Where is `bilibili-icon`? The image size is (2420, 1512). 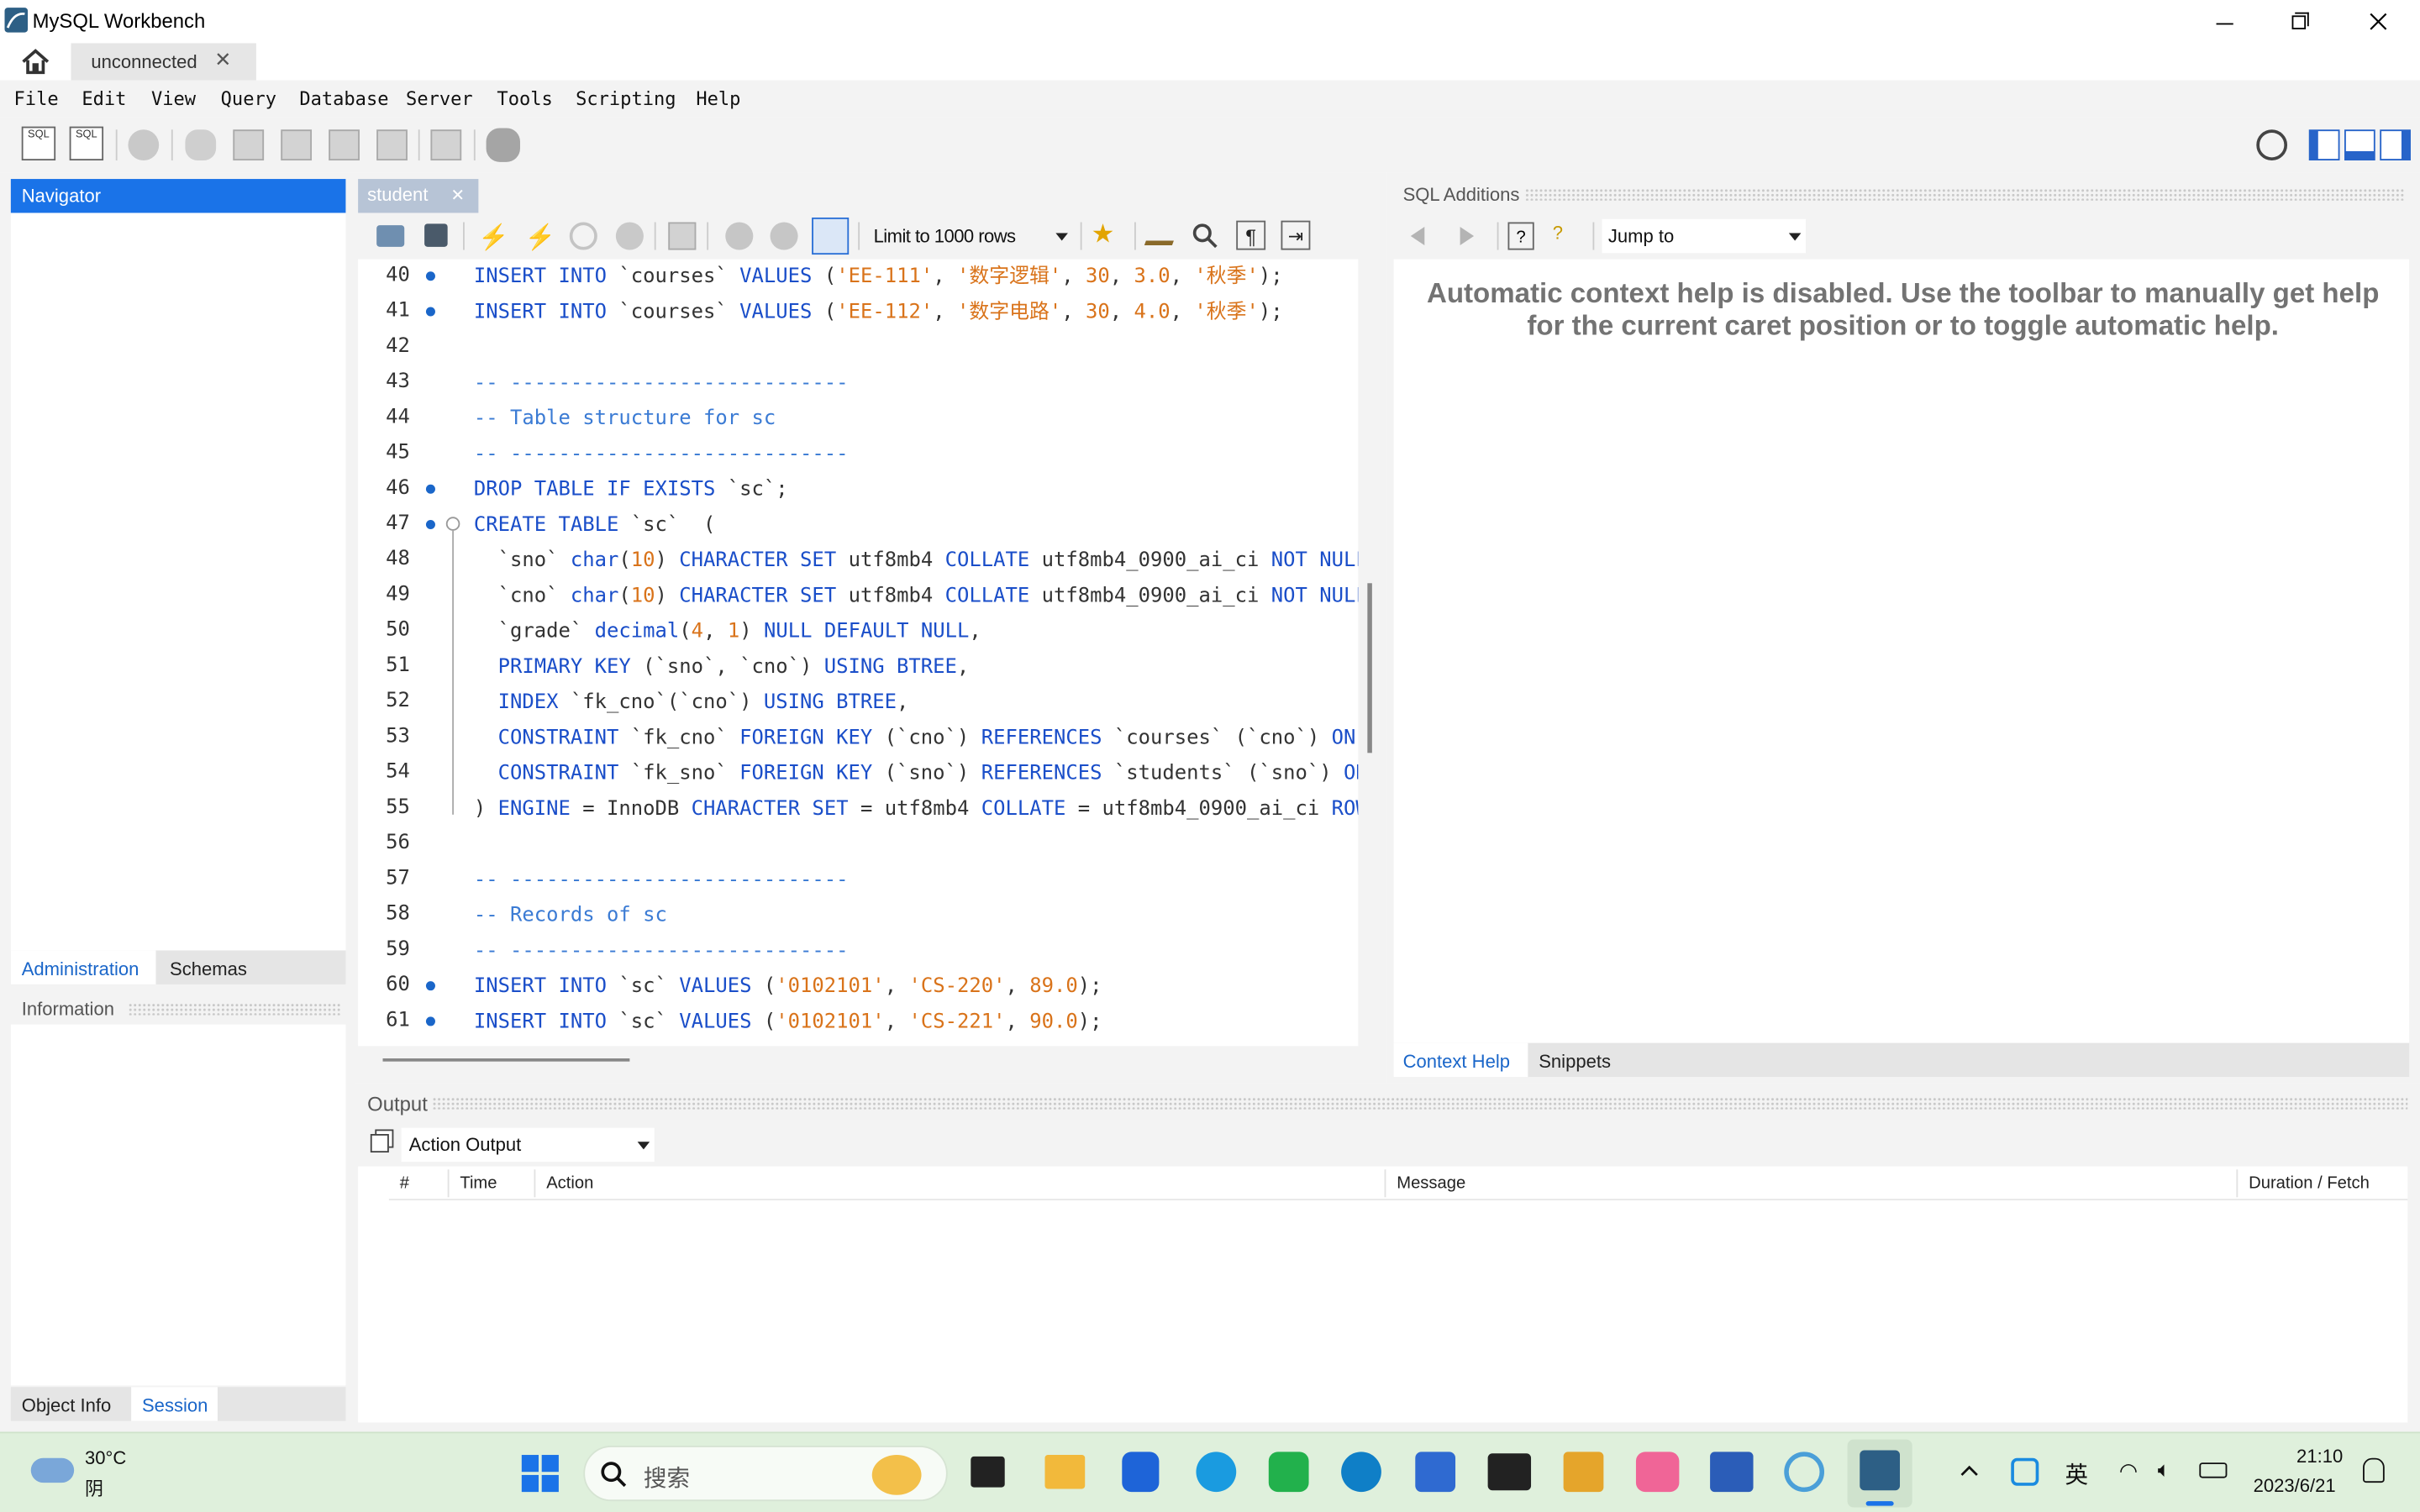
bilibili-icon is located at coordinates (1657, 1472).